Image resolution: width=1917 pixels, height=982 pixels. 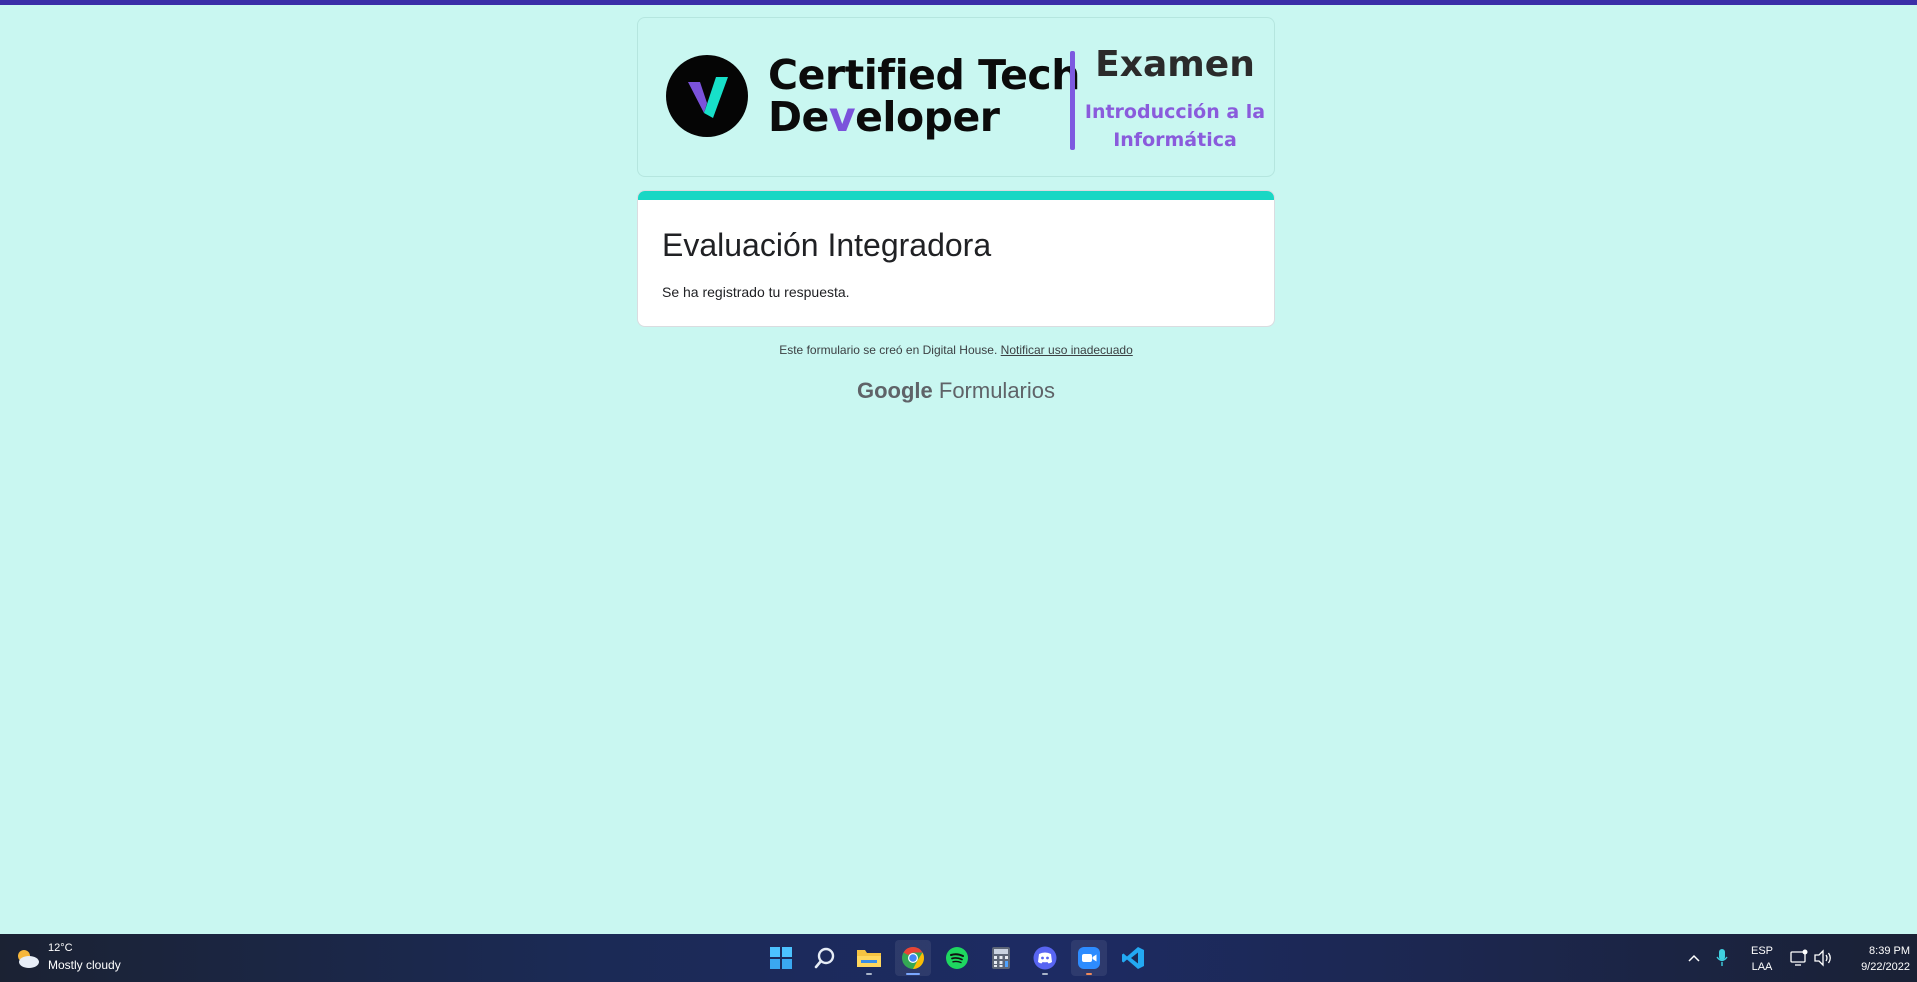 I want to click on search-icon, so click(x=824, y=958).